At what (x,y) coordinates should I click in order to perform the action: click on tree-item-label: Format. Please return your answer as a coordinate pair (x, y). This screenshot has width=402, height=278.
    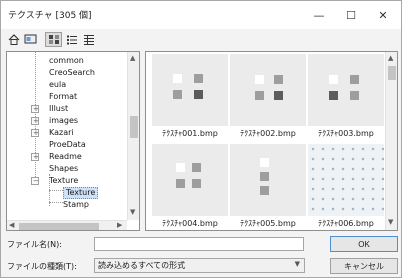
    Looking at the image, I should click on (63, 96).